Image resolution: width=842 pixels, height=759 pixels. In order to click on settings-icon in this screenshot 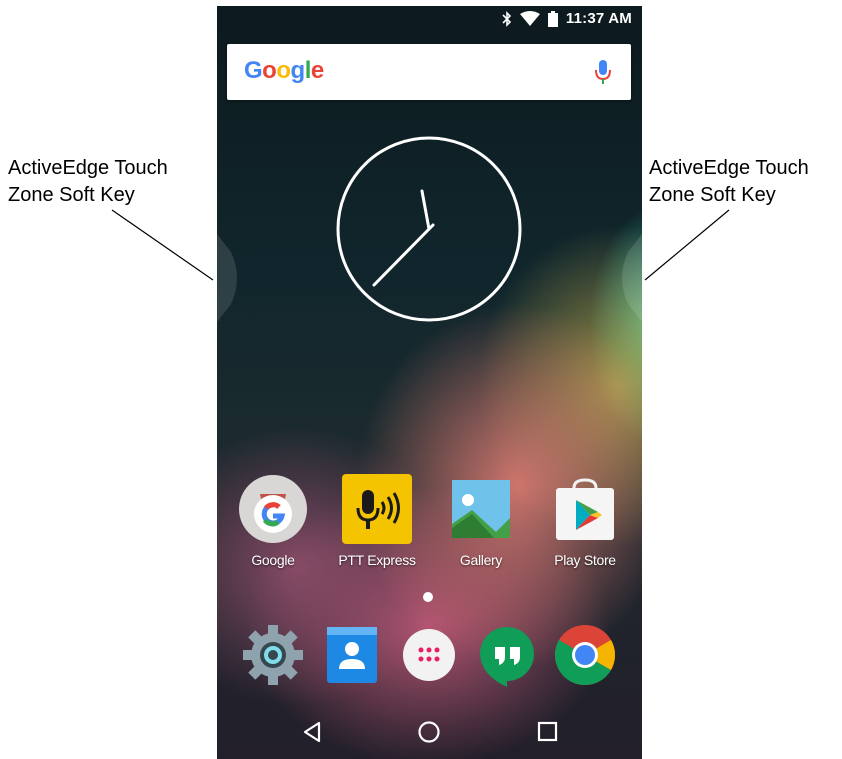, I will do `click(273, 655)`.